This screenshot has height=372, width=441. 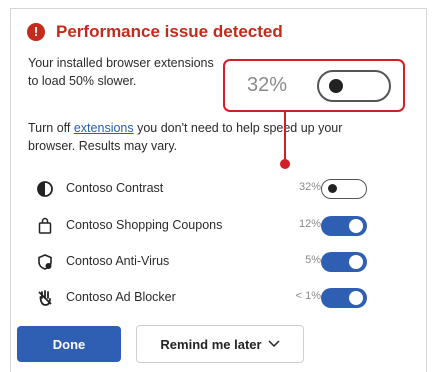 What do you see at coordinates (309, 187) in the screenshot?
I see `extension-impact: 32%` at bounding box center [309, 187].